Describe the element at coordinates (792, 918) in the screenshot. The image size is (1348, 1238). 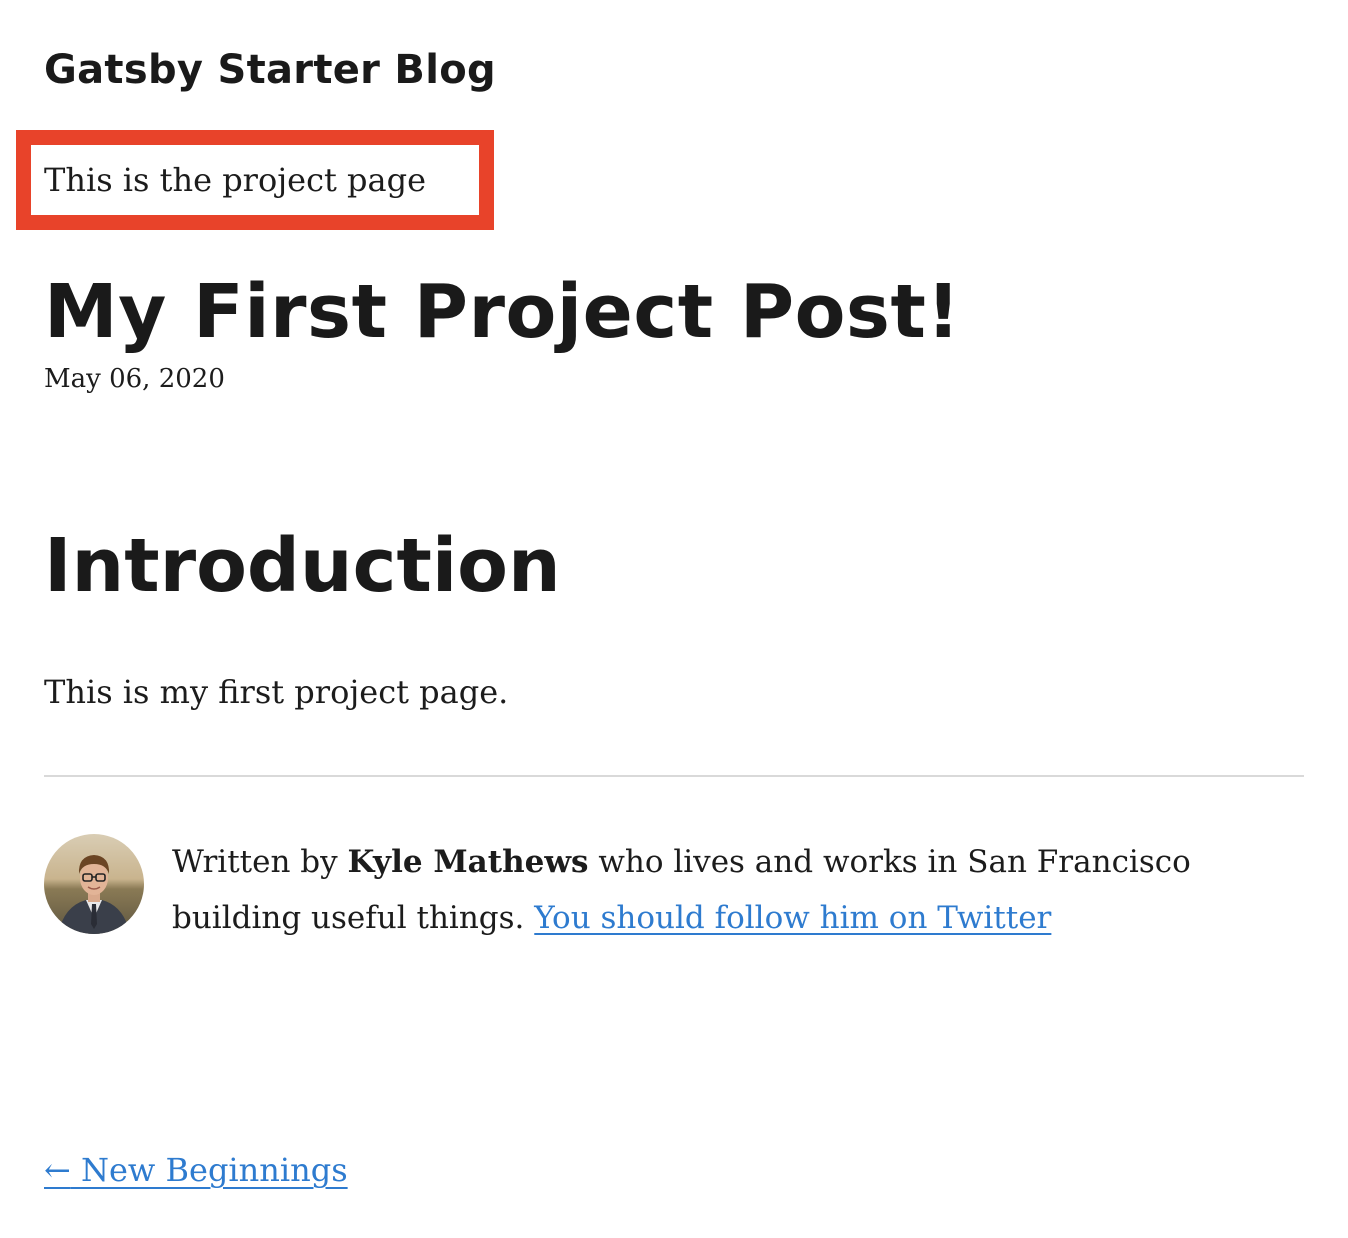
I see `twitter-link: You should follow him on Twitter` at that location.